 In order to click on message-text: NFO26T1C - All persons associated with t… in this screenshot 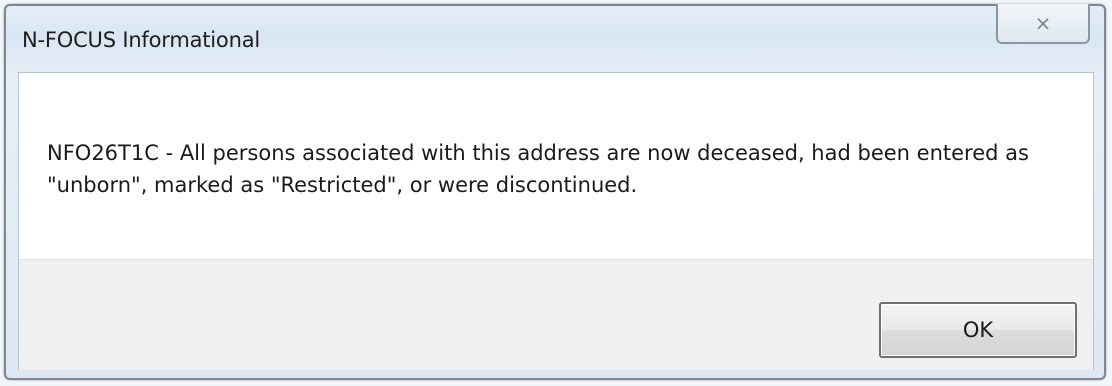, I will do `click(538, 169)`.